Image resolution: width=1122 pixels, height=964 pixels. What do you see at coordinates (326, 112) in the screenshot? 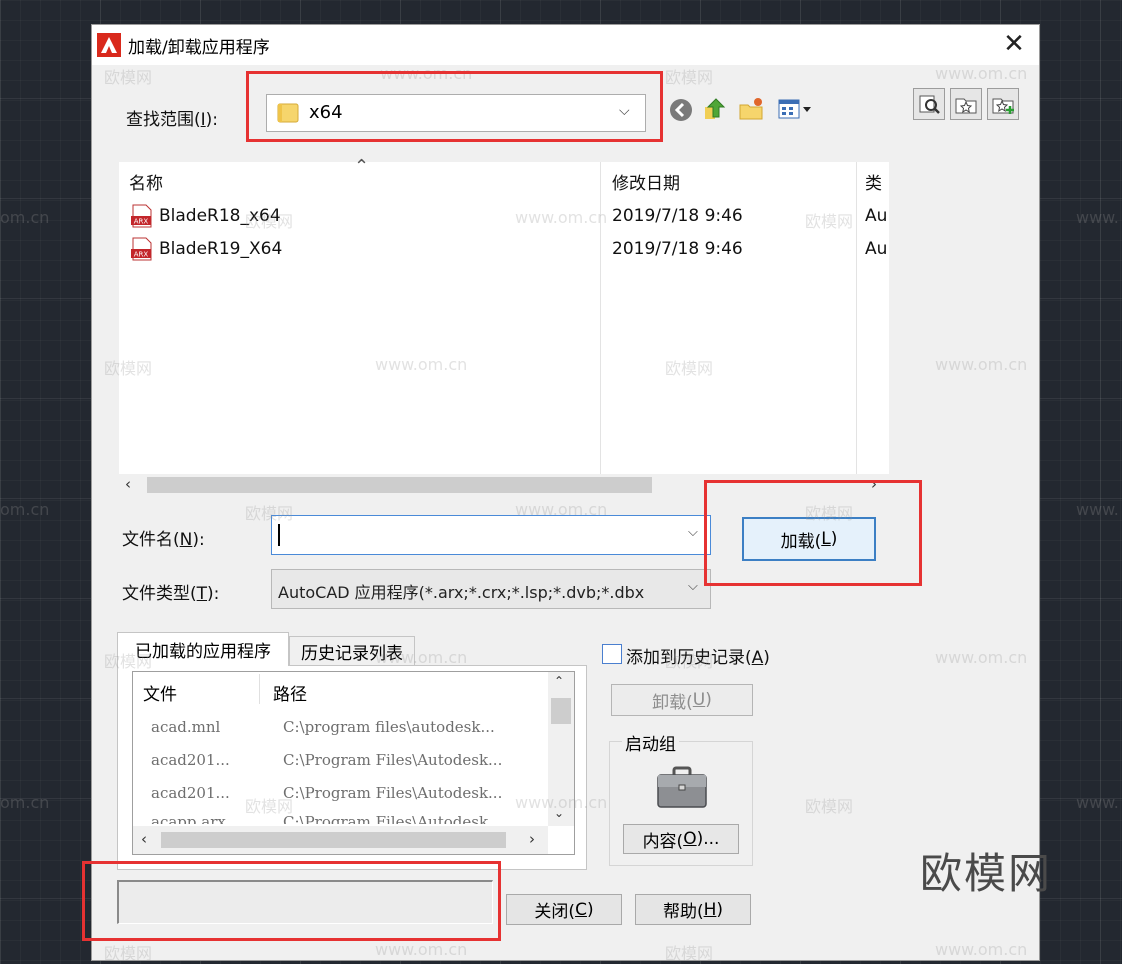
I see `look-in-value: x64` at bounding box center [326, 112].